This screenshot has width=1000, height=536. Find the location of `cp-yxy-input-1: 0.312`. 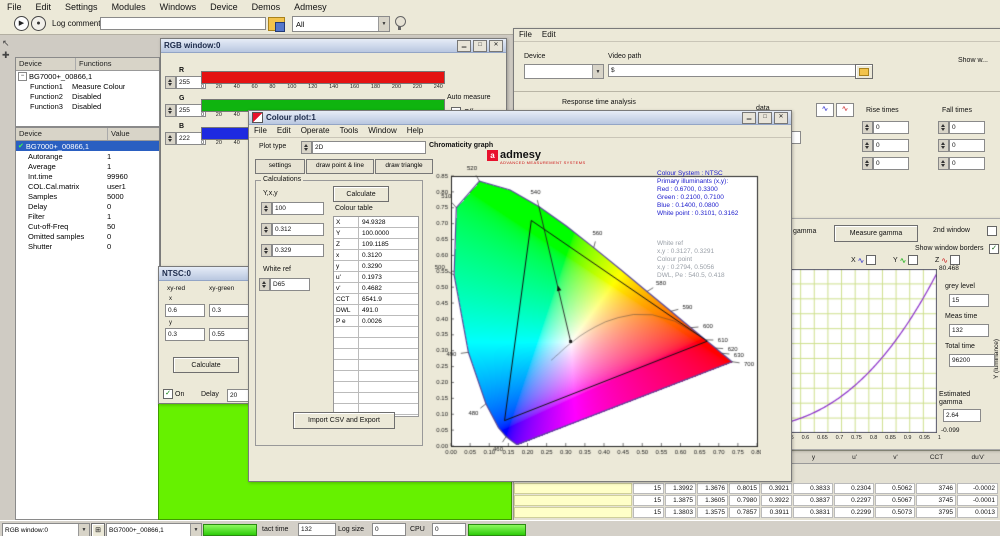

cp-yxy-input-1: 0.312 is located at coordinates (292, 229).